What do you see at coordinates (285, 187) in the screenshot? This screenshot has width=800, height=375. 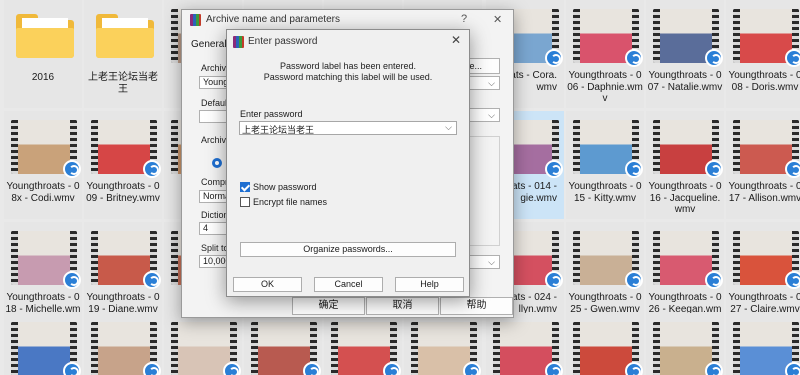 I see `show-password-label: Show password` at bounding box center [285, 187].